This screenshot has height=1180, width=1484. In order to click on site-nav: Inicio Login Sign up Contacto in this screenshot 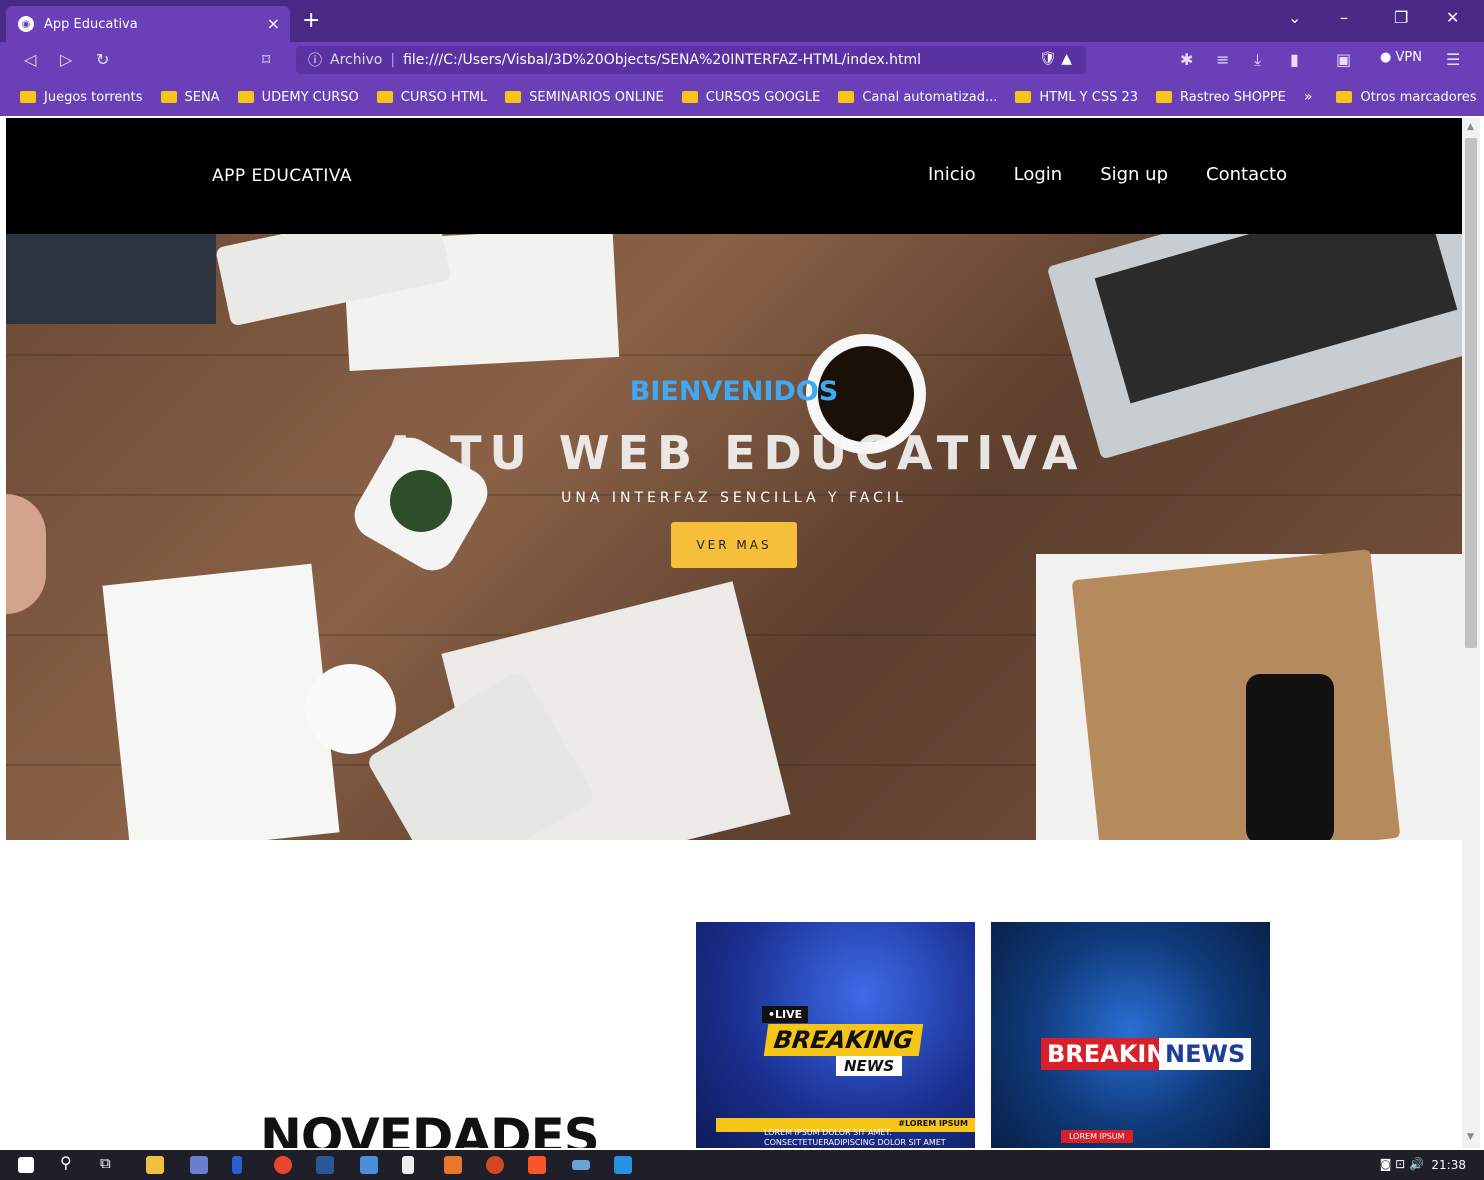, I will do `click(1107, 174)`.